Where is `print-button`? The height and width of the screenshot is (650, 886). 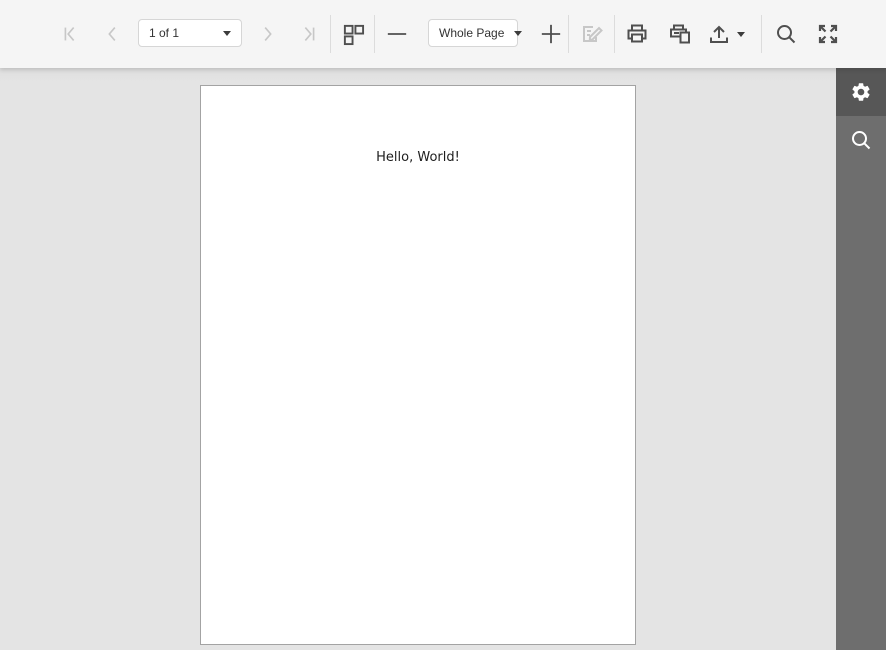 print-button is located at coordinates (637, 34).